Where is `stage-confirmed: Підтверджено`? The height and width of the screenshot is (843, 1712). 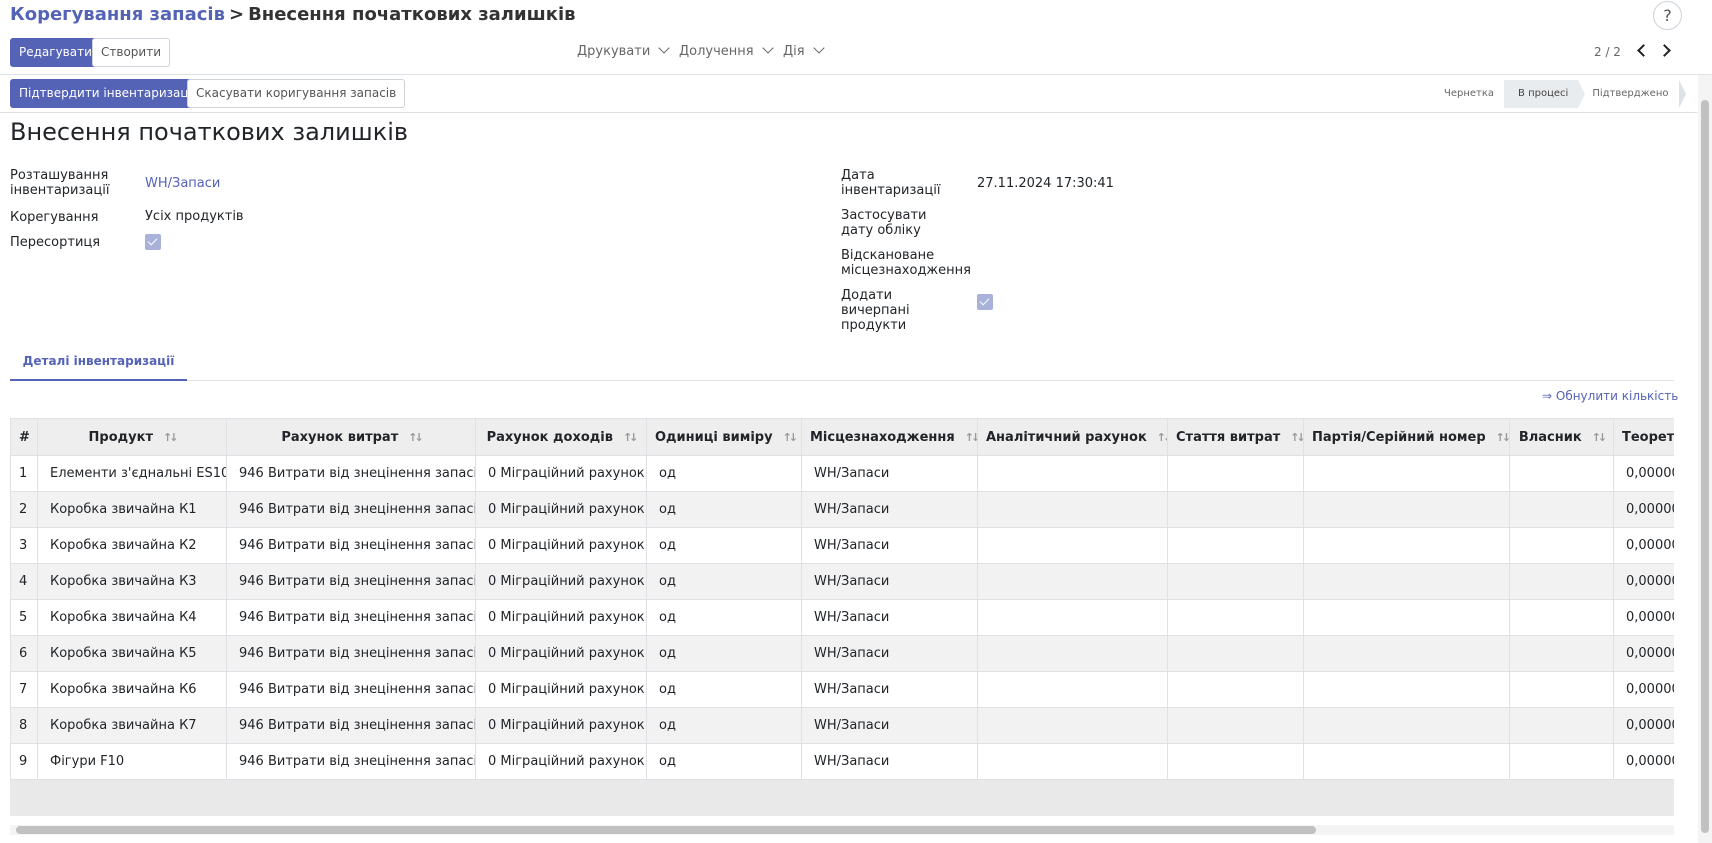
stage-confirmed: Підтверджено is located at coordinates (1632, 94).